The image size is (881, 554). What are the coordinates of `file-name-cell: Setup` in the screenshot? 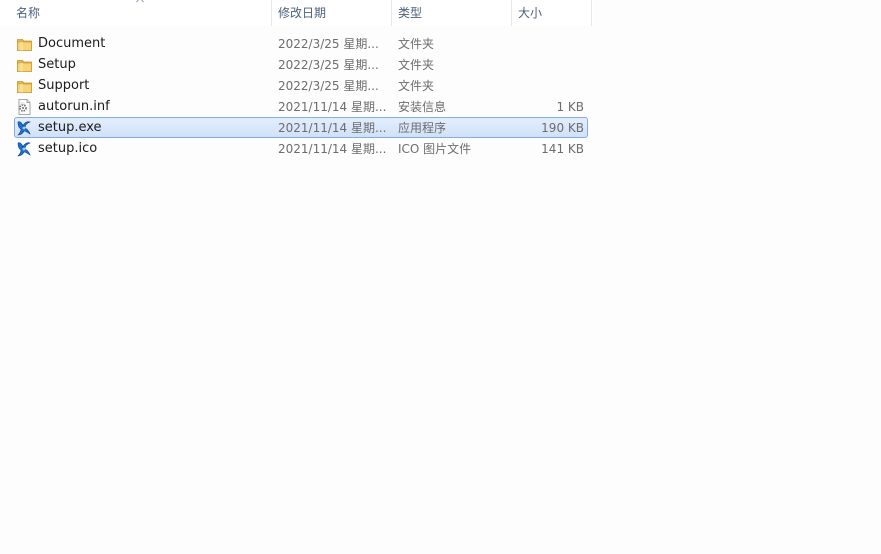 It's located at (136, 65).